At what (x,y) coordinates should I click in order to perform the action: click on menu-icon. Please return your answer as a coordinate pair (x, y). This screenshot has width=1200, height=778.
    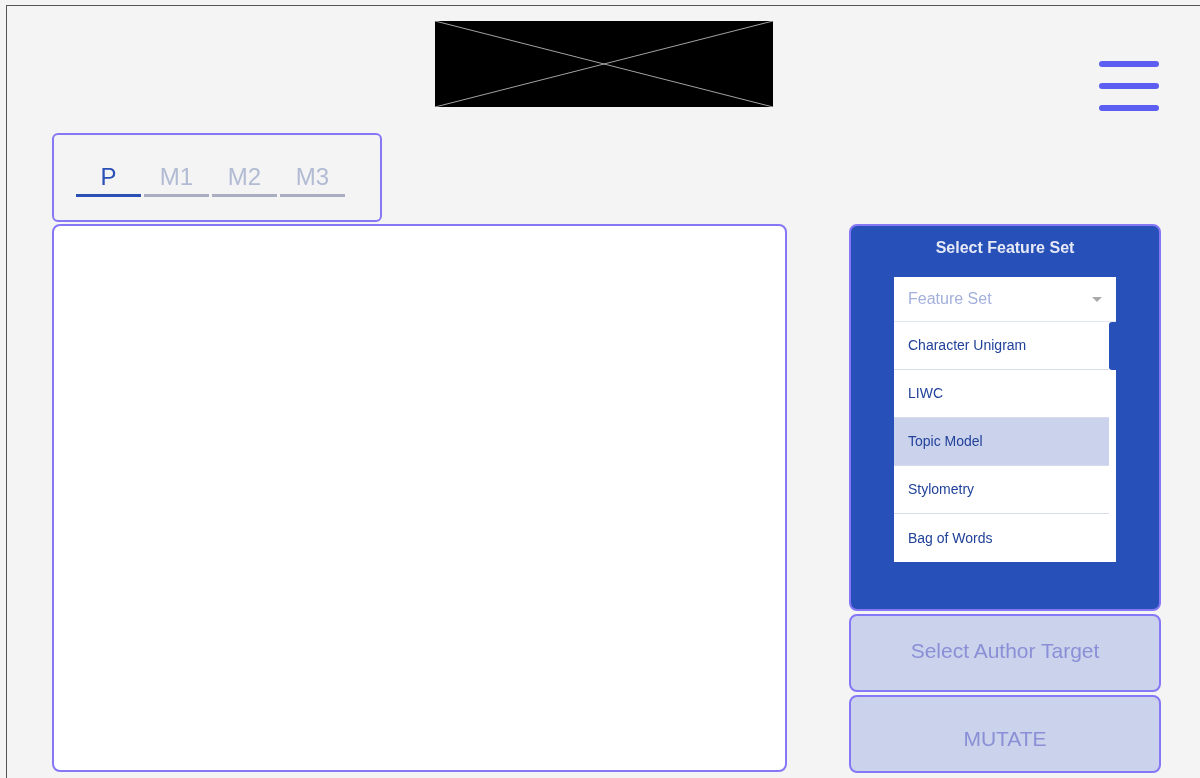
    Looking at the image, I should click on (1129, 86).